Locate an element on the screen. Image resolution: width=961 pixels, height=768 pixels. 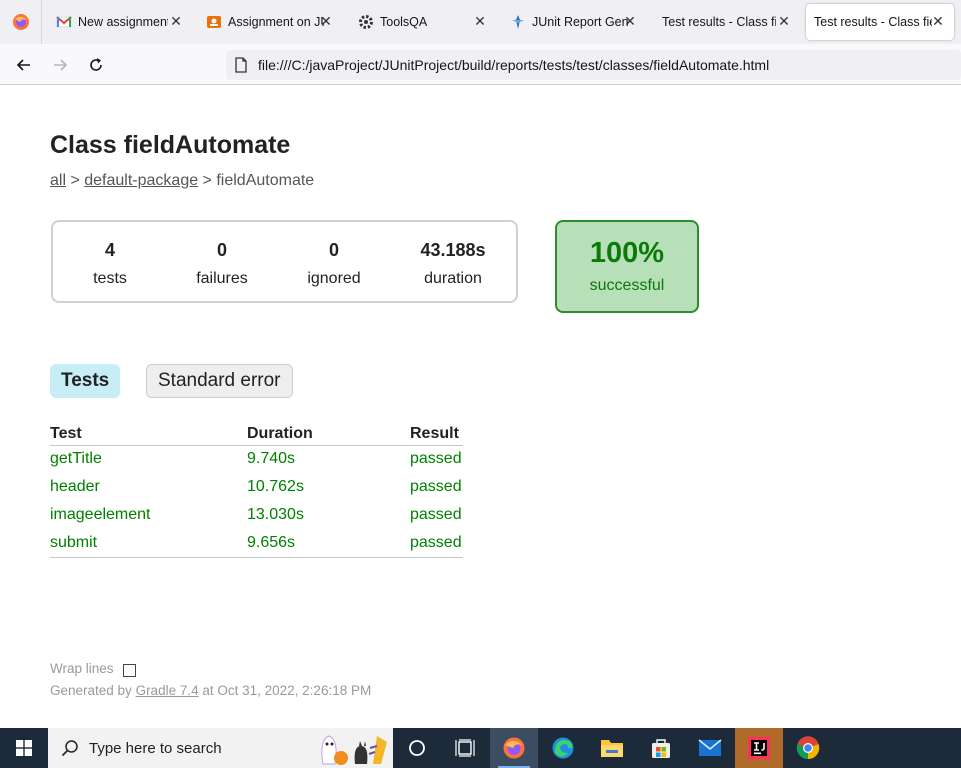
browser-tab-assignment: Assignment on JU ✕ is located at coordinates (271, 22).